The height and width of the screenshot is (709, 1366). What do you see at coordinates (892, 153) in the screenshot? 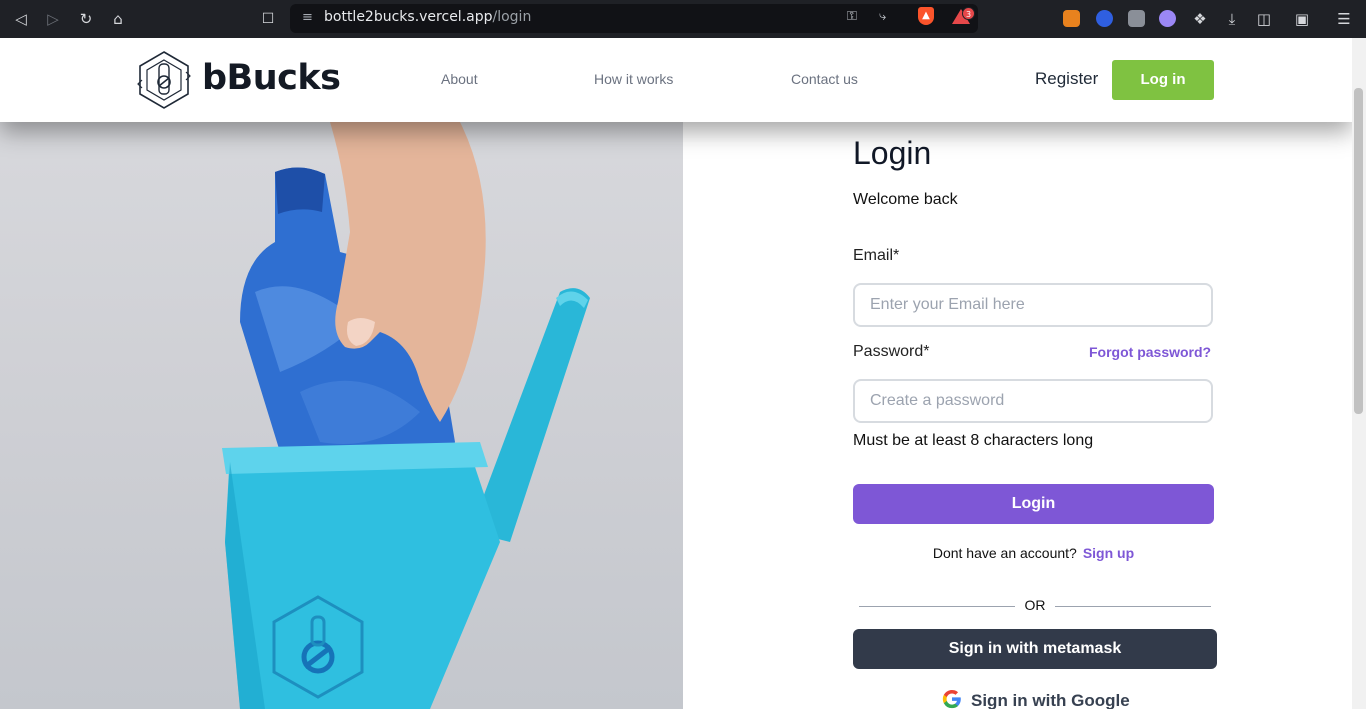
I see `login-title: Login` at bounding box center [892, 153].